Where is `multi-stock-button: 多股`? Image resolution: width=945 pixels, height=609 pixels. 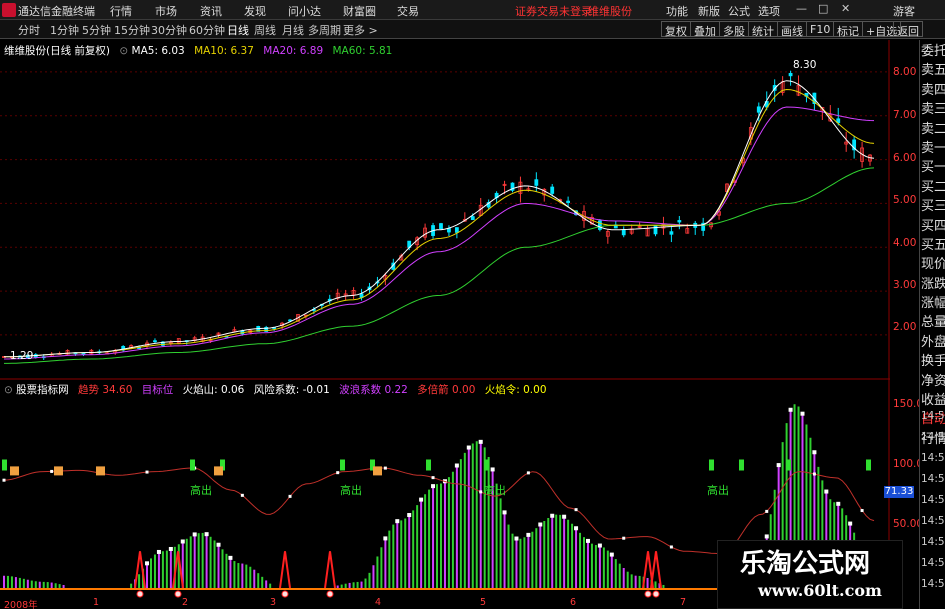
multi-stock-button: 多股 is located at coordinates (734, 29).